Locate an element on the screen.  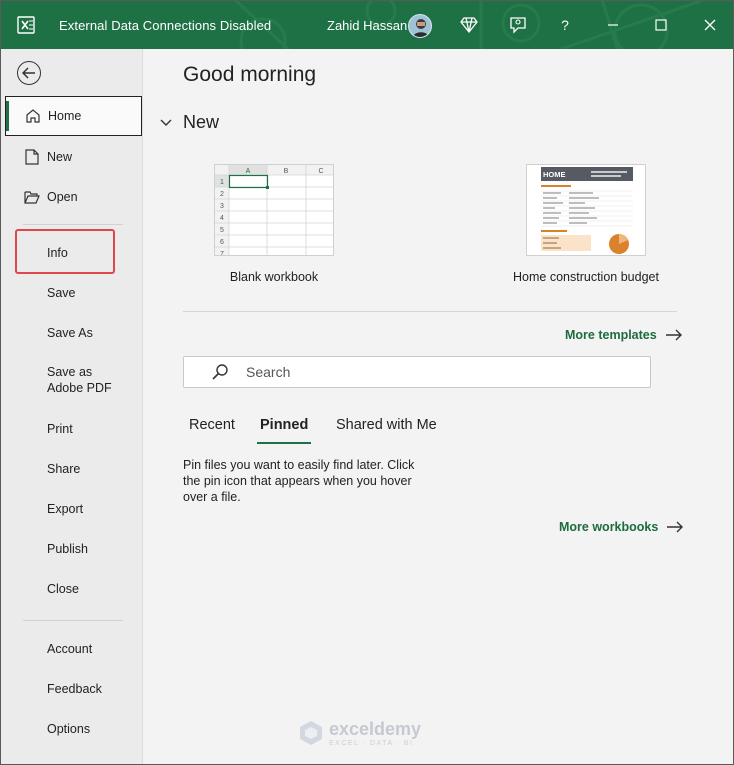
sidebar-item-close: Close is located at coordinates (73, 589).